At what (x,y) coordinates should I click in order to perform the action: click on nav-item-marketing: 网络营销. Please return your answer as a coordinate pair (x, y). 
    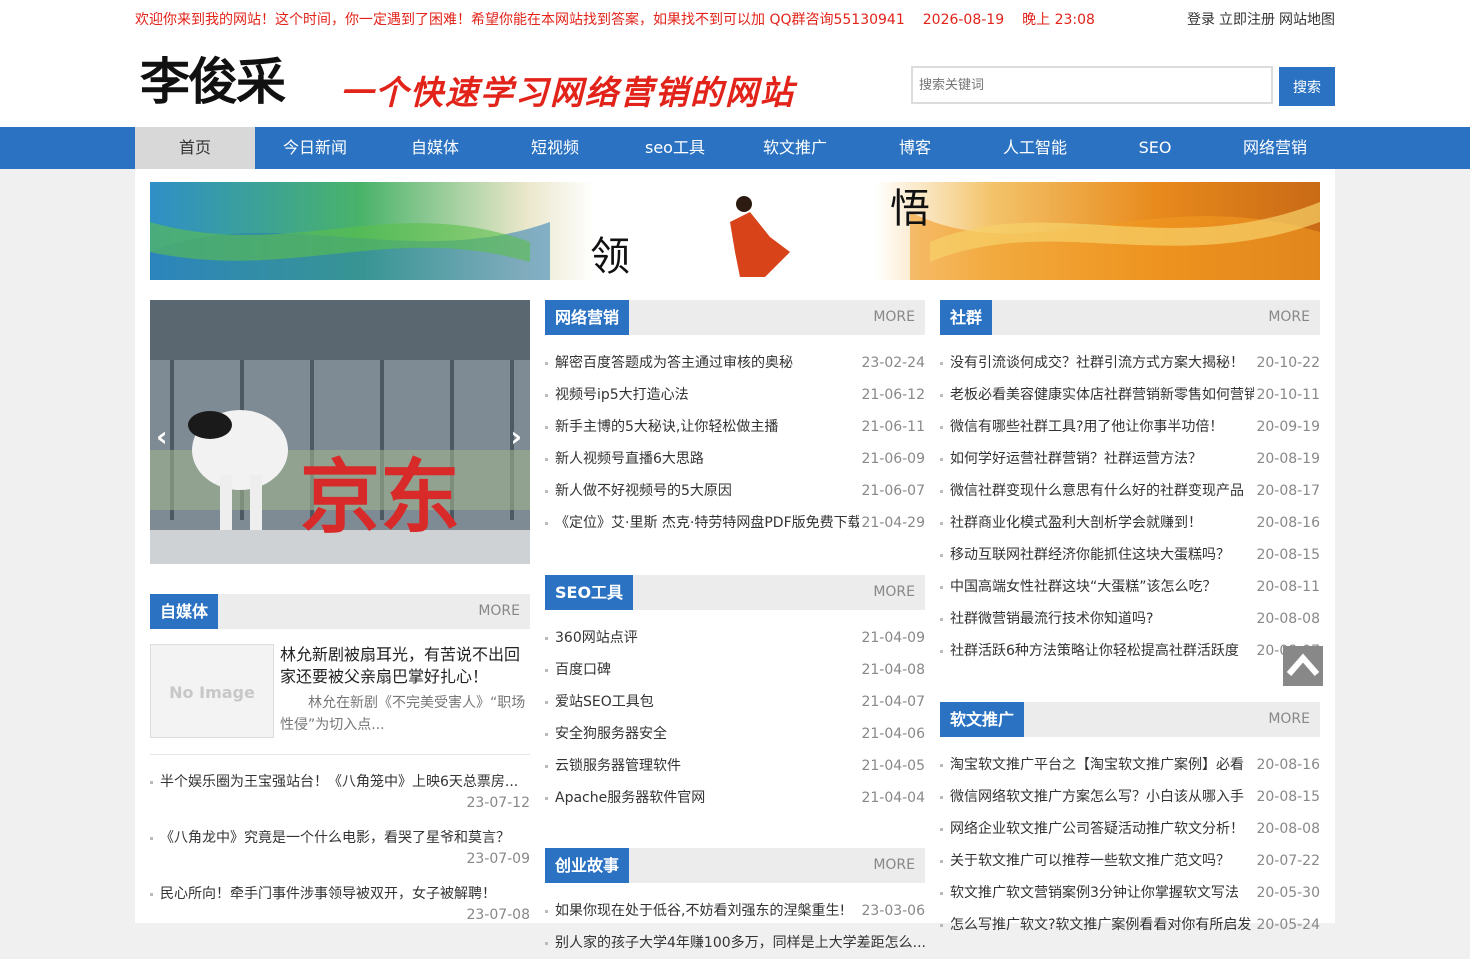
    Looking at the image, I should click on (1275, 148).